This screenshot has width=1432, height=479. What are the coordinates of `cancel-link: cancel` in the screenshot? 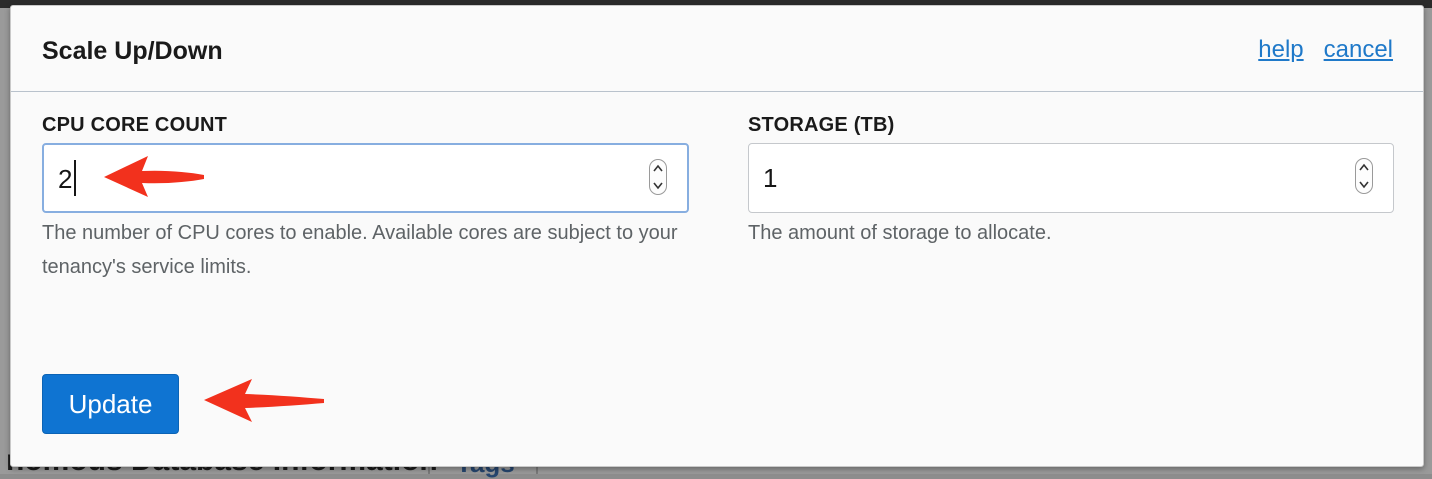 It's located at (1358, 50).